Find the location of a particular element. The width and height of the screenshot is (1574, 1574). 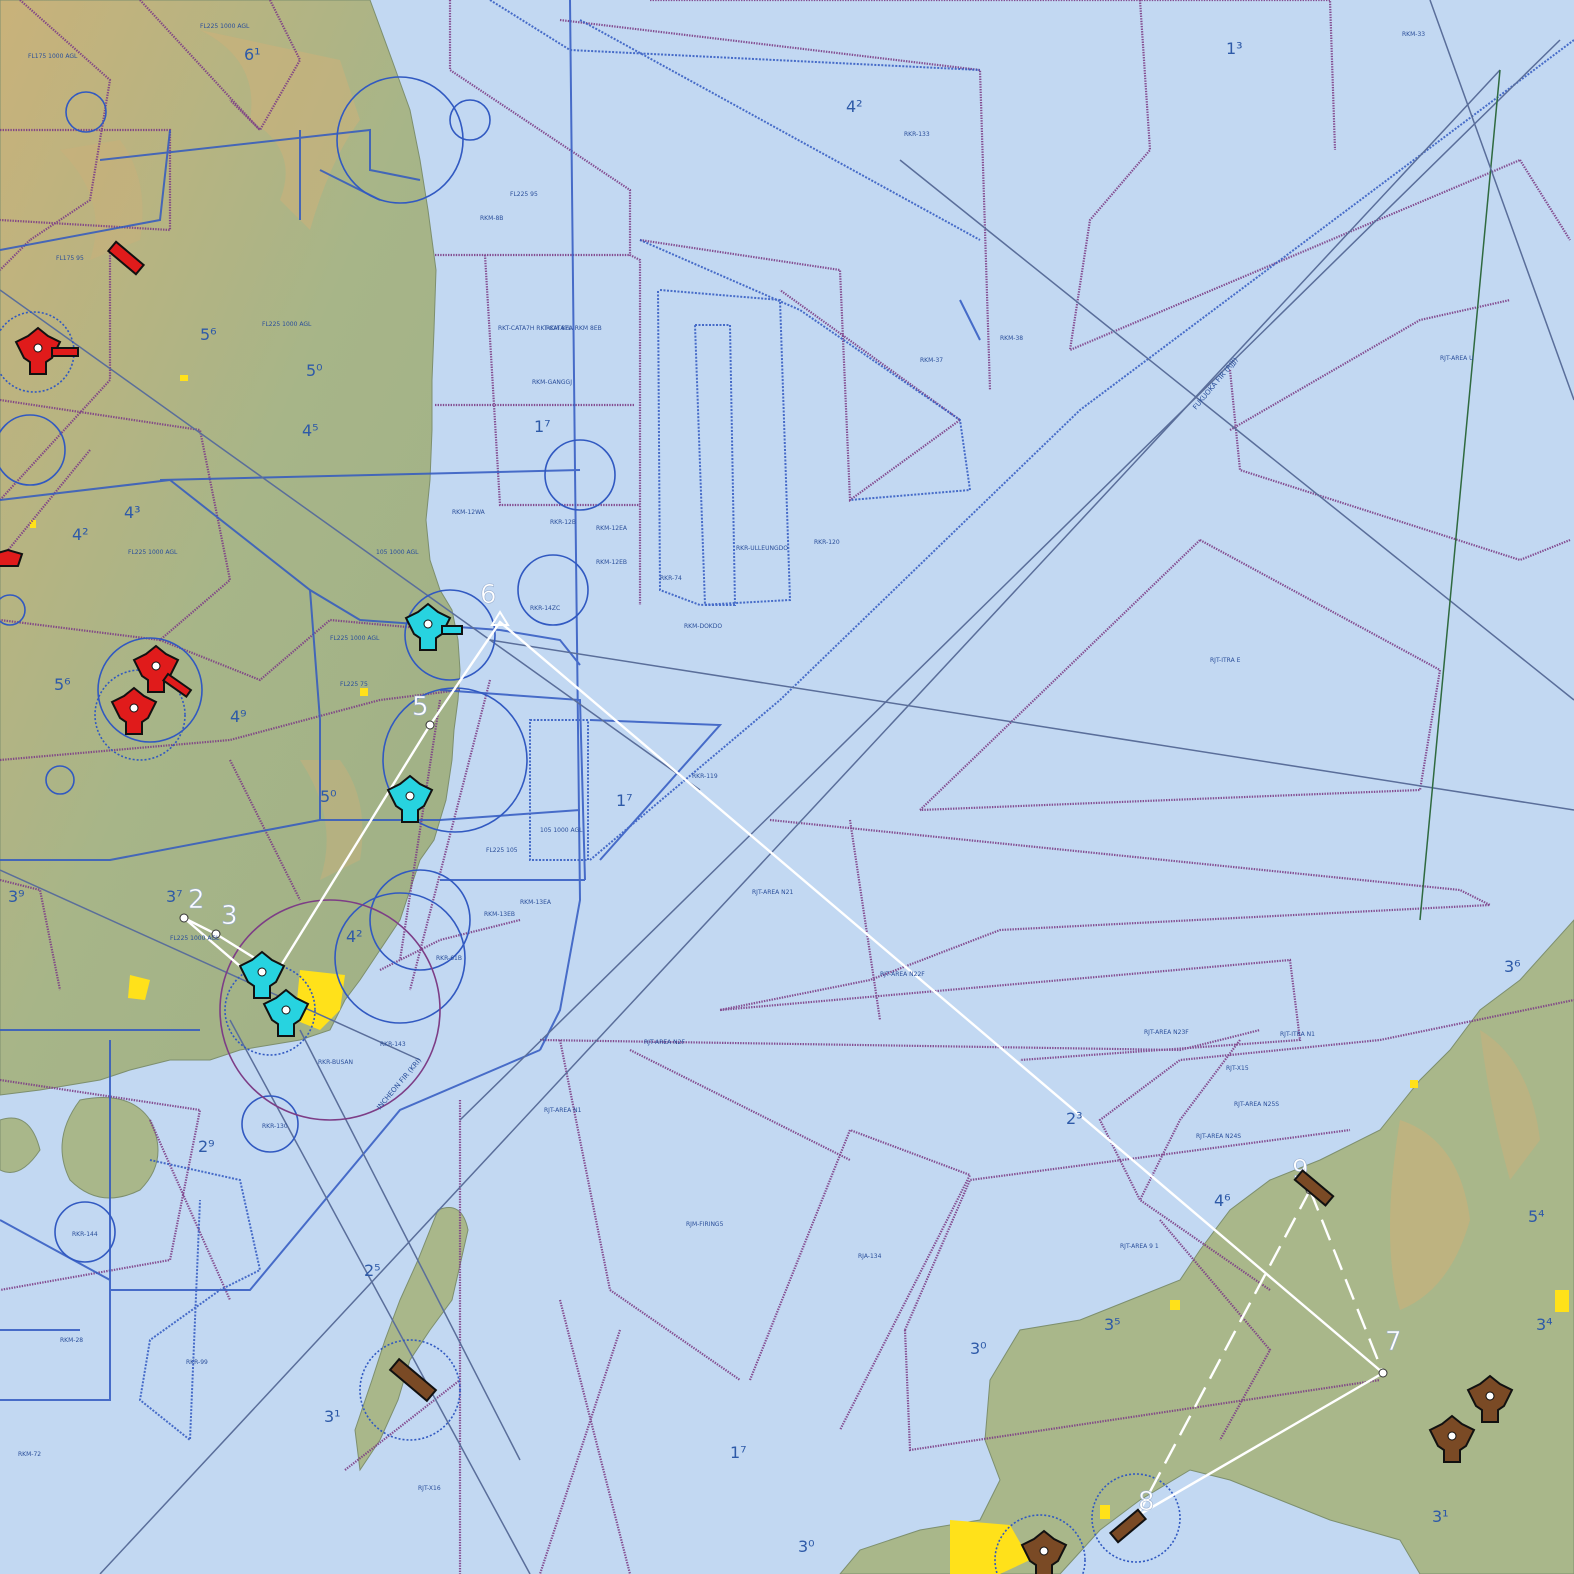

mef-label: 6¹ is located at coordinates (252, 54).